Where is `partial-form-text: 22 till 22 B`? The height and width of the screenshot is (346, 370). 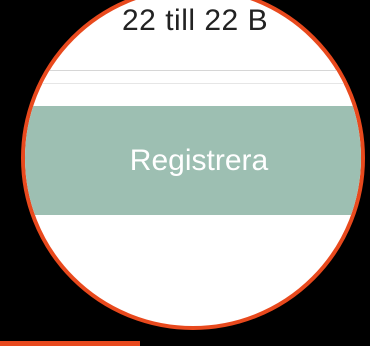 partial-form-text: 22 till 22 B is located at coordinates (195, 20).